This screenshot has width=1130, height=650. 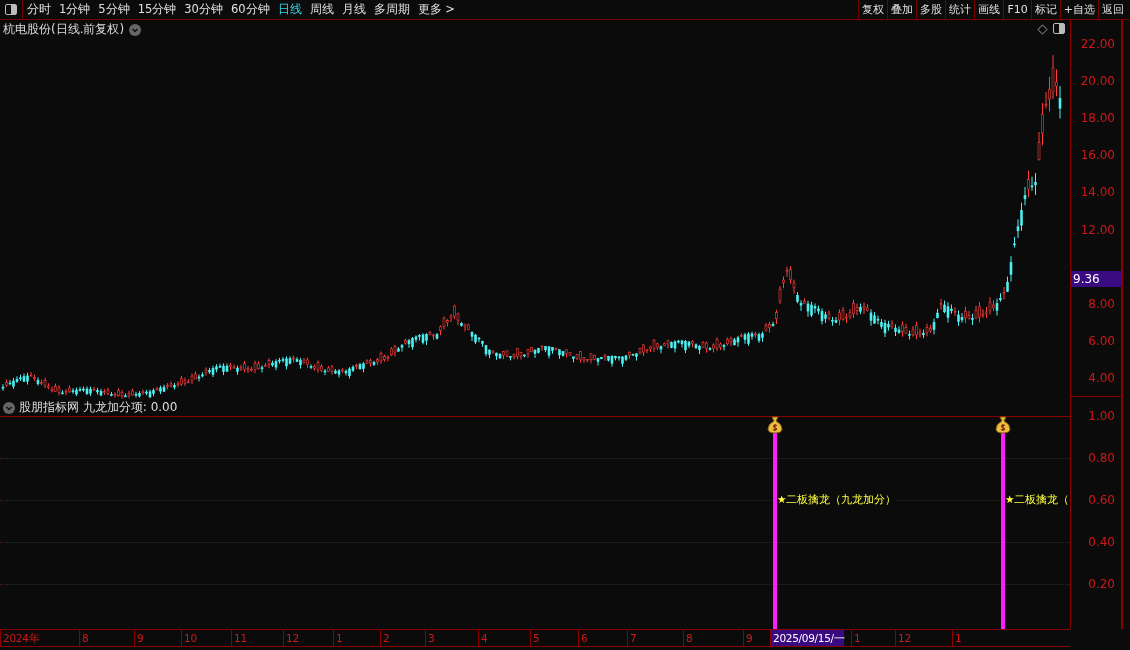 What do you see at coordinates (1059, 28) in the screenshot?
I see `panel-toggle-icon` at bounding box center [1059, 28].